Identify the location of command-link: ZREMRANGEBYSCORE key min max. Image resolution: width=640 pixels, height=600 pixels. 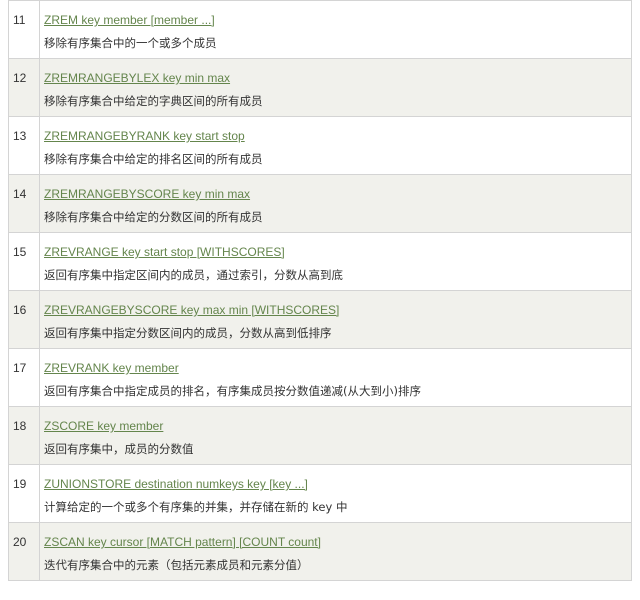
(335, 188).